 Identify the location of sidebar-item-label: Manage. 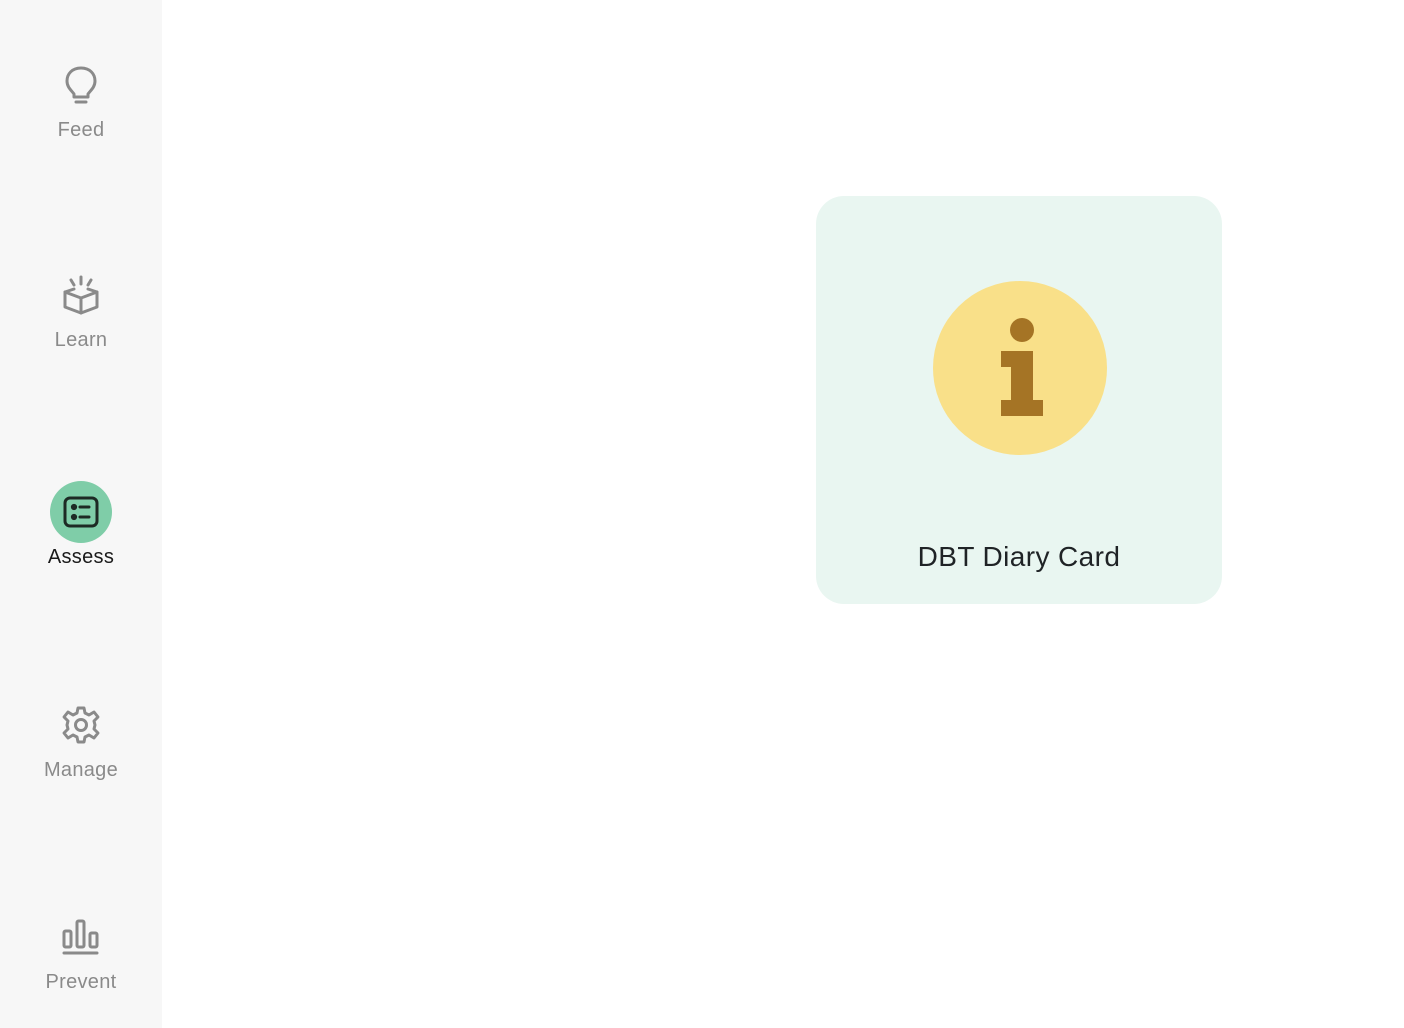
(81, 770).